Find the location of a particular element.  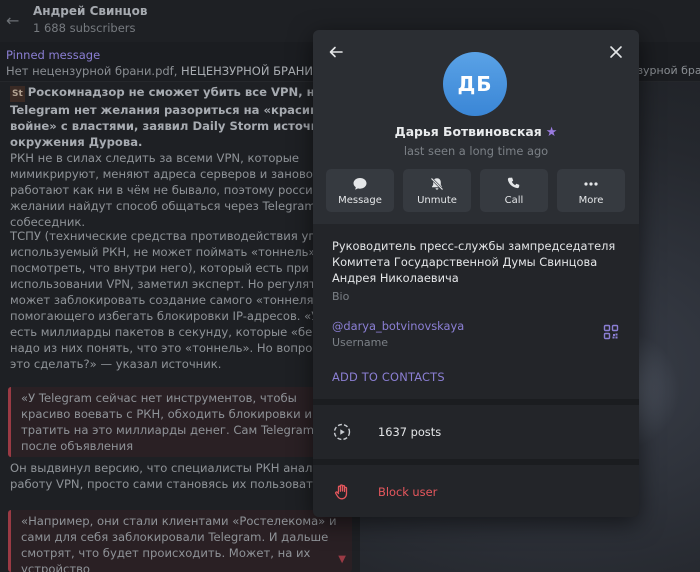

more-button: More is located at coordinates (591, 190).